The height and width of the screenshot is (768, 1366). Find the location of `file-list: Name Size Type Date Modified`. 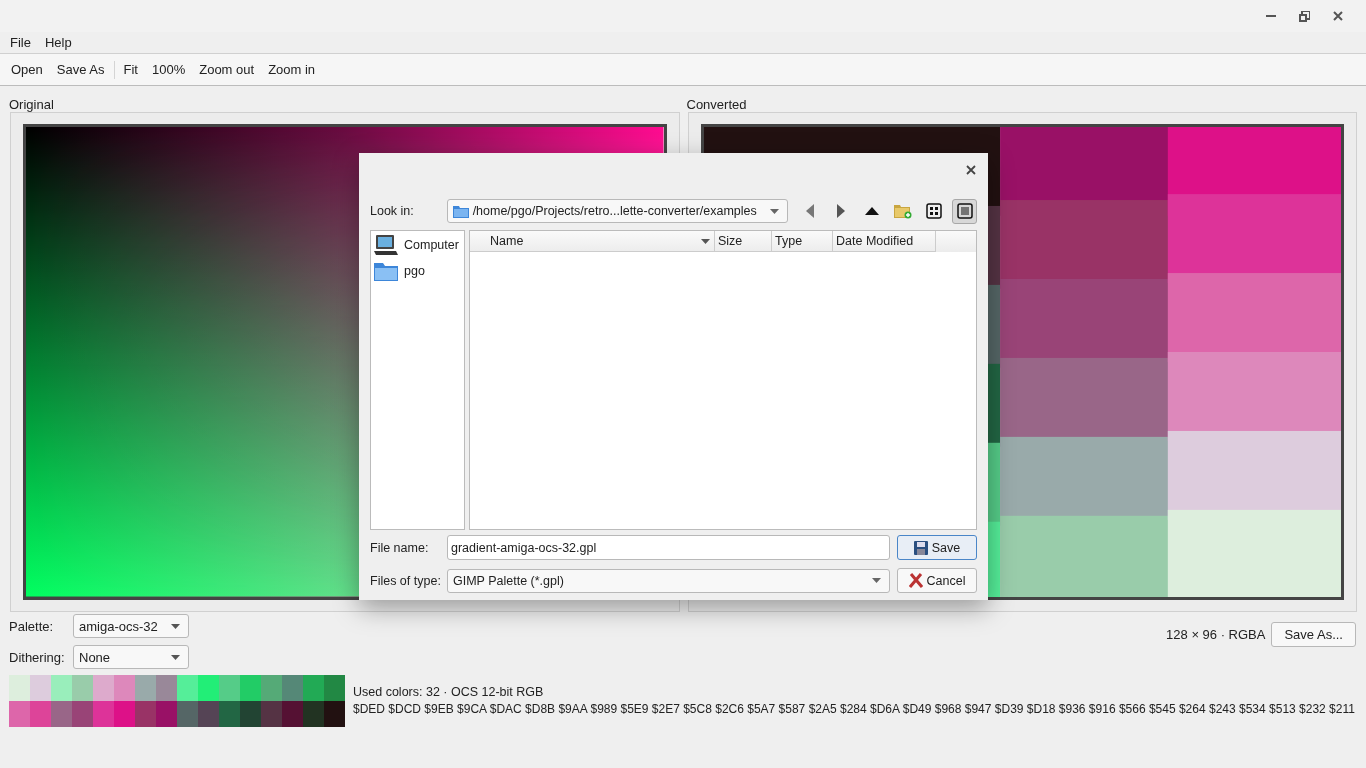

file-list: Name Size Type Date Modified is located at coordinates (723, 380).